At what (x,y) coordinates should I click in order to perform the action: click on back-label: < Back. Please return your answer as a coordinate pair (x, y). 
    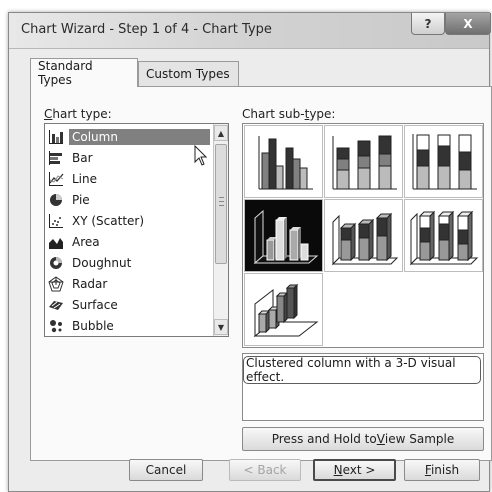
    Looking at the image, I should click on (265, 470).